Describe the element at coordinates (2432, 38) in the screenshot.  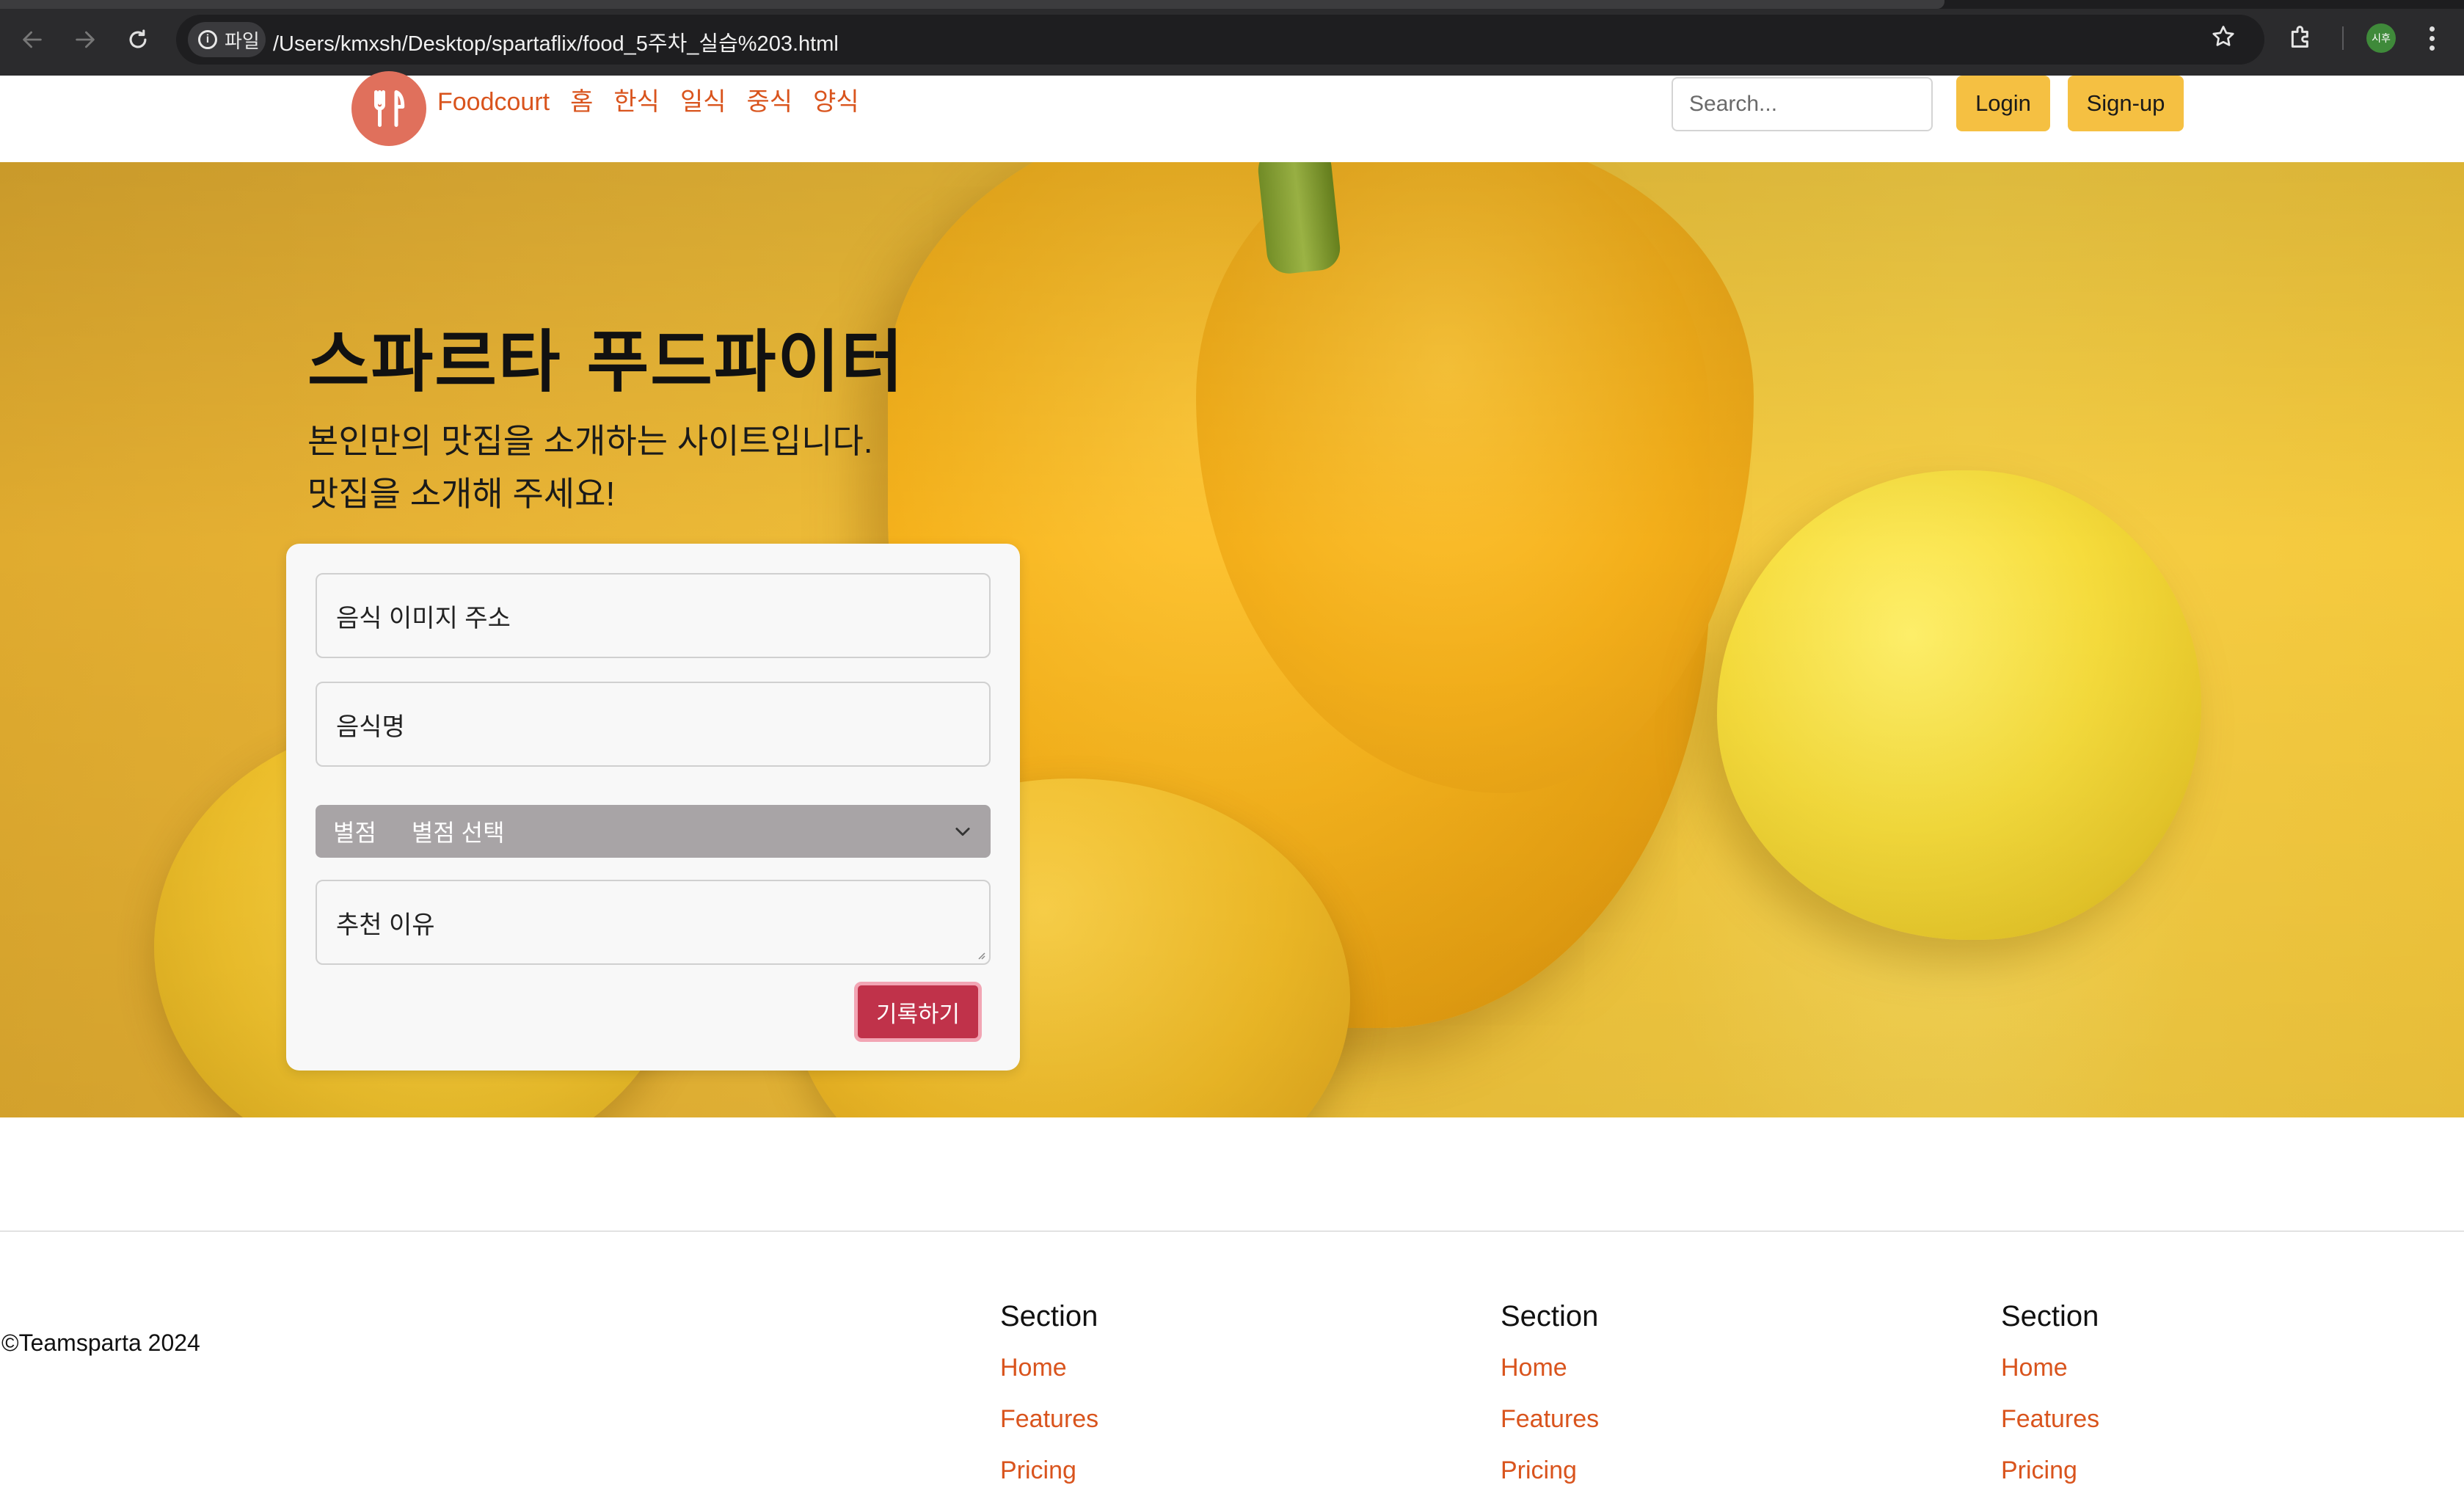
I see `kebab-menu-icon` at that location.